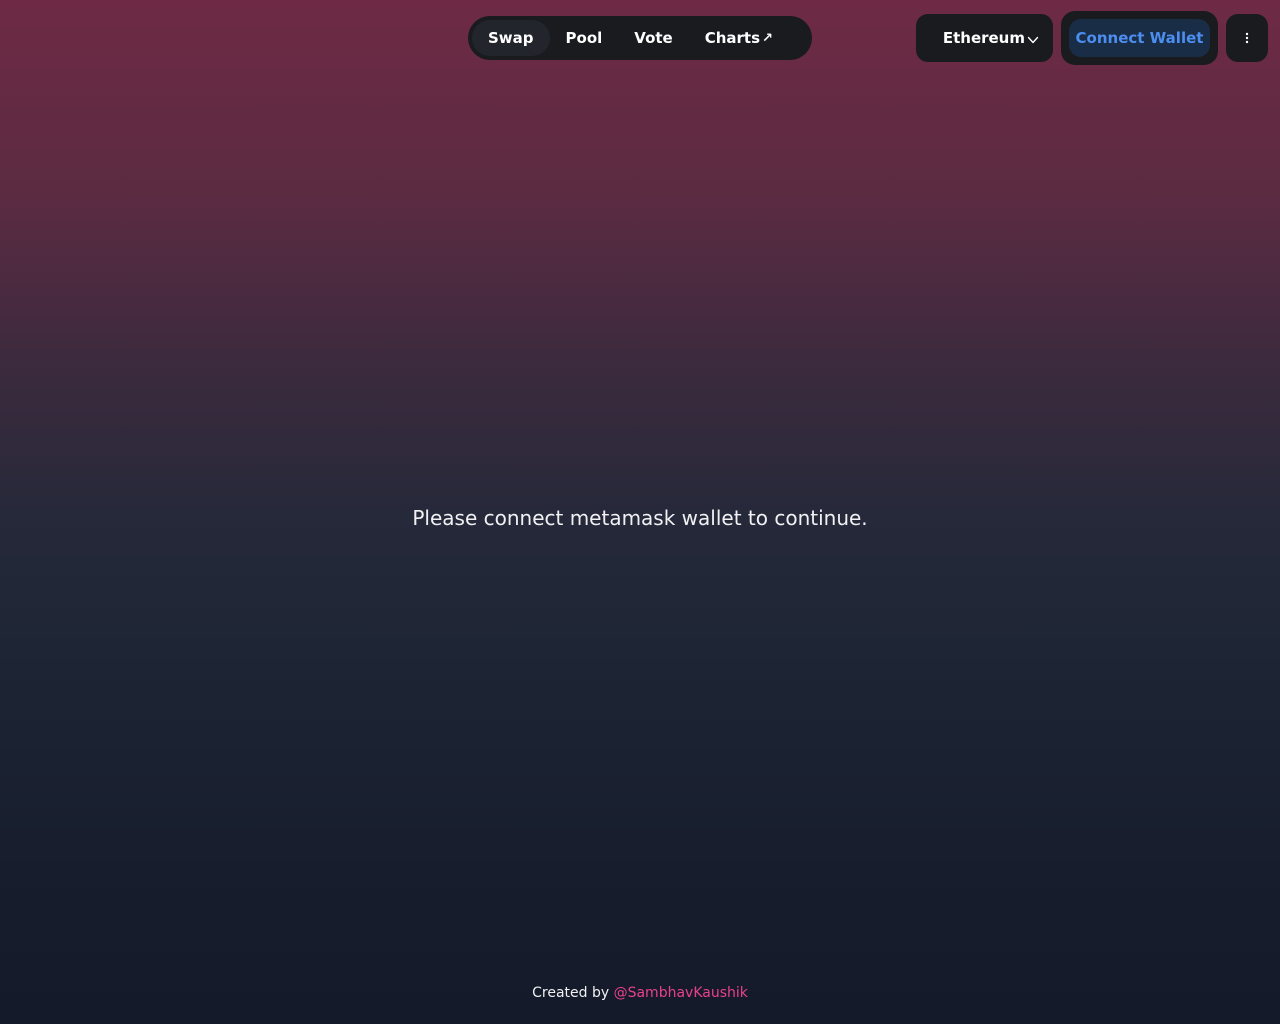  Describe the element at coordinates (767, 38) in the screenshot. I see `external-link-icon: ↗` at that location.